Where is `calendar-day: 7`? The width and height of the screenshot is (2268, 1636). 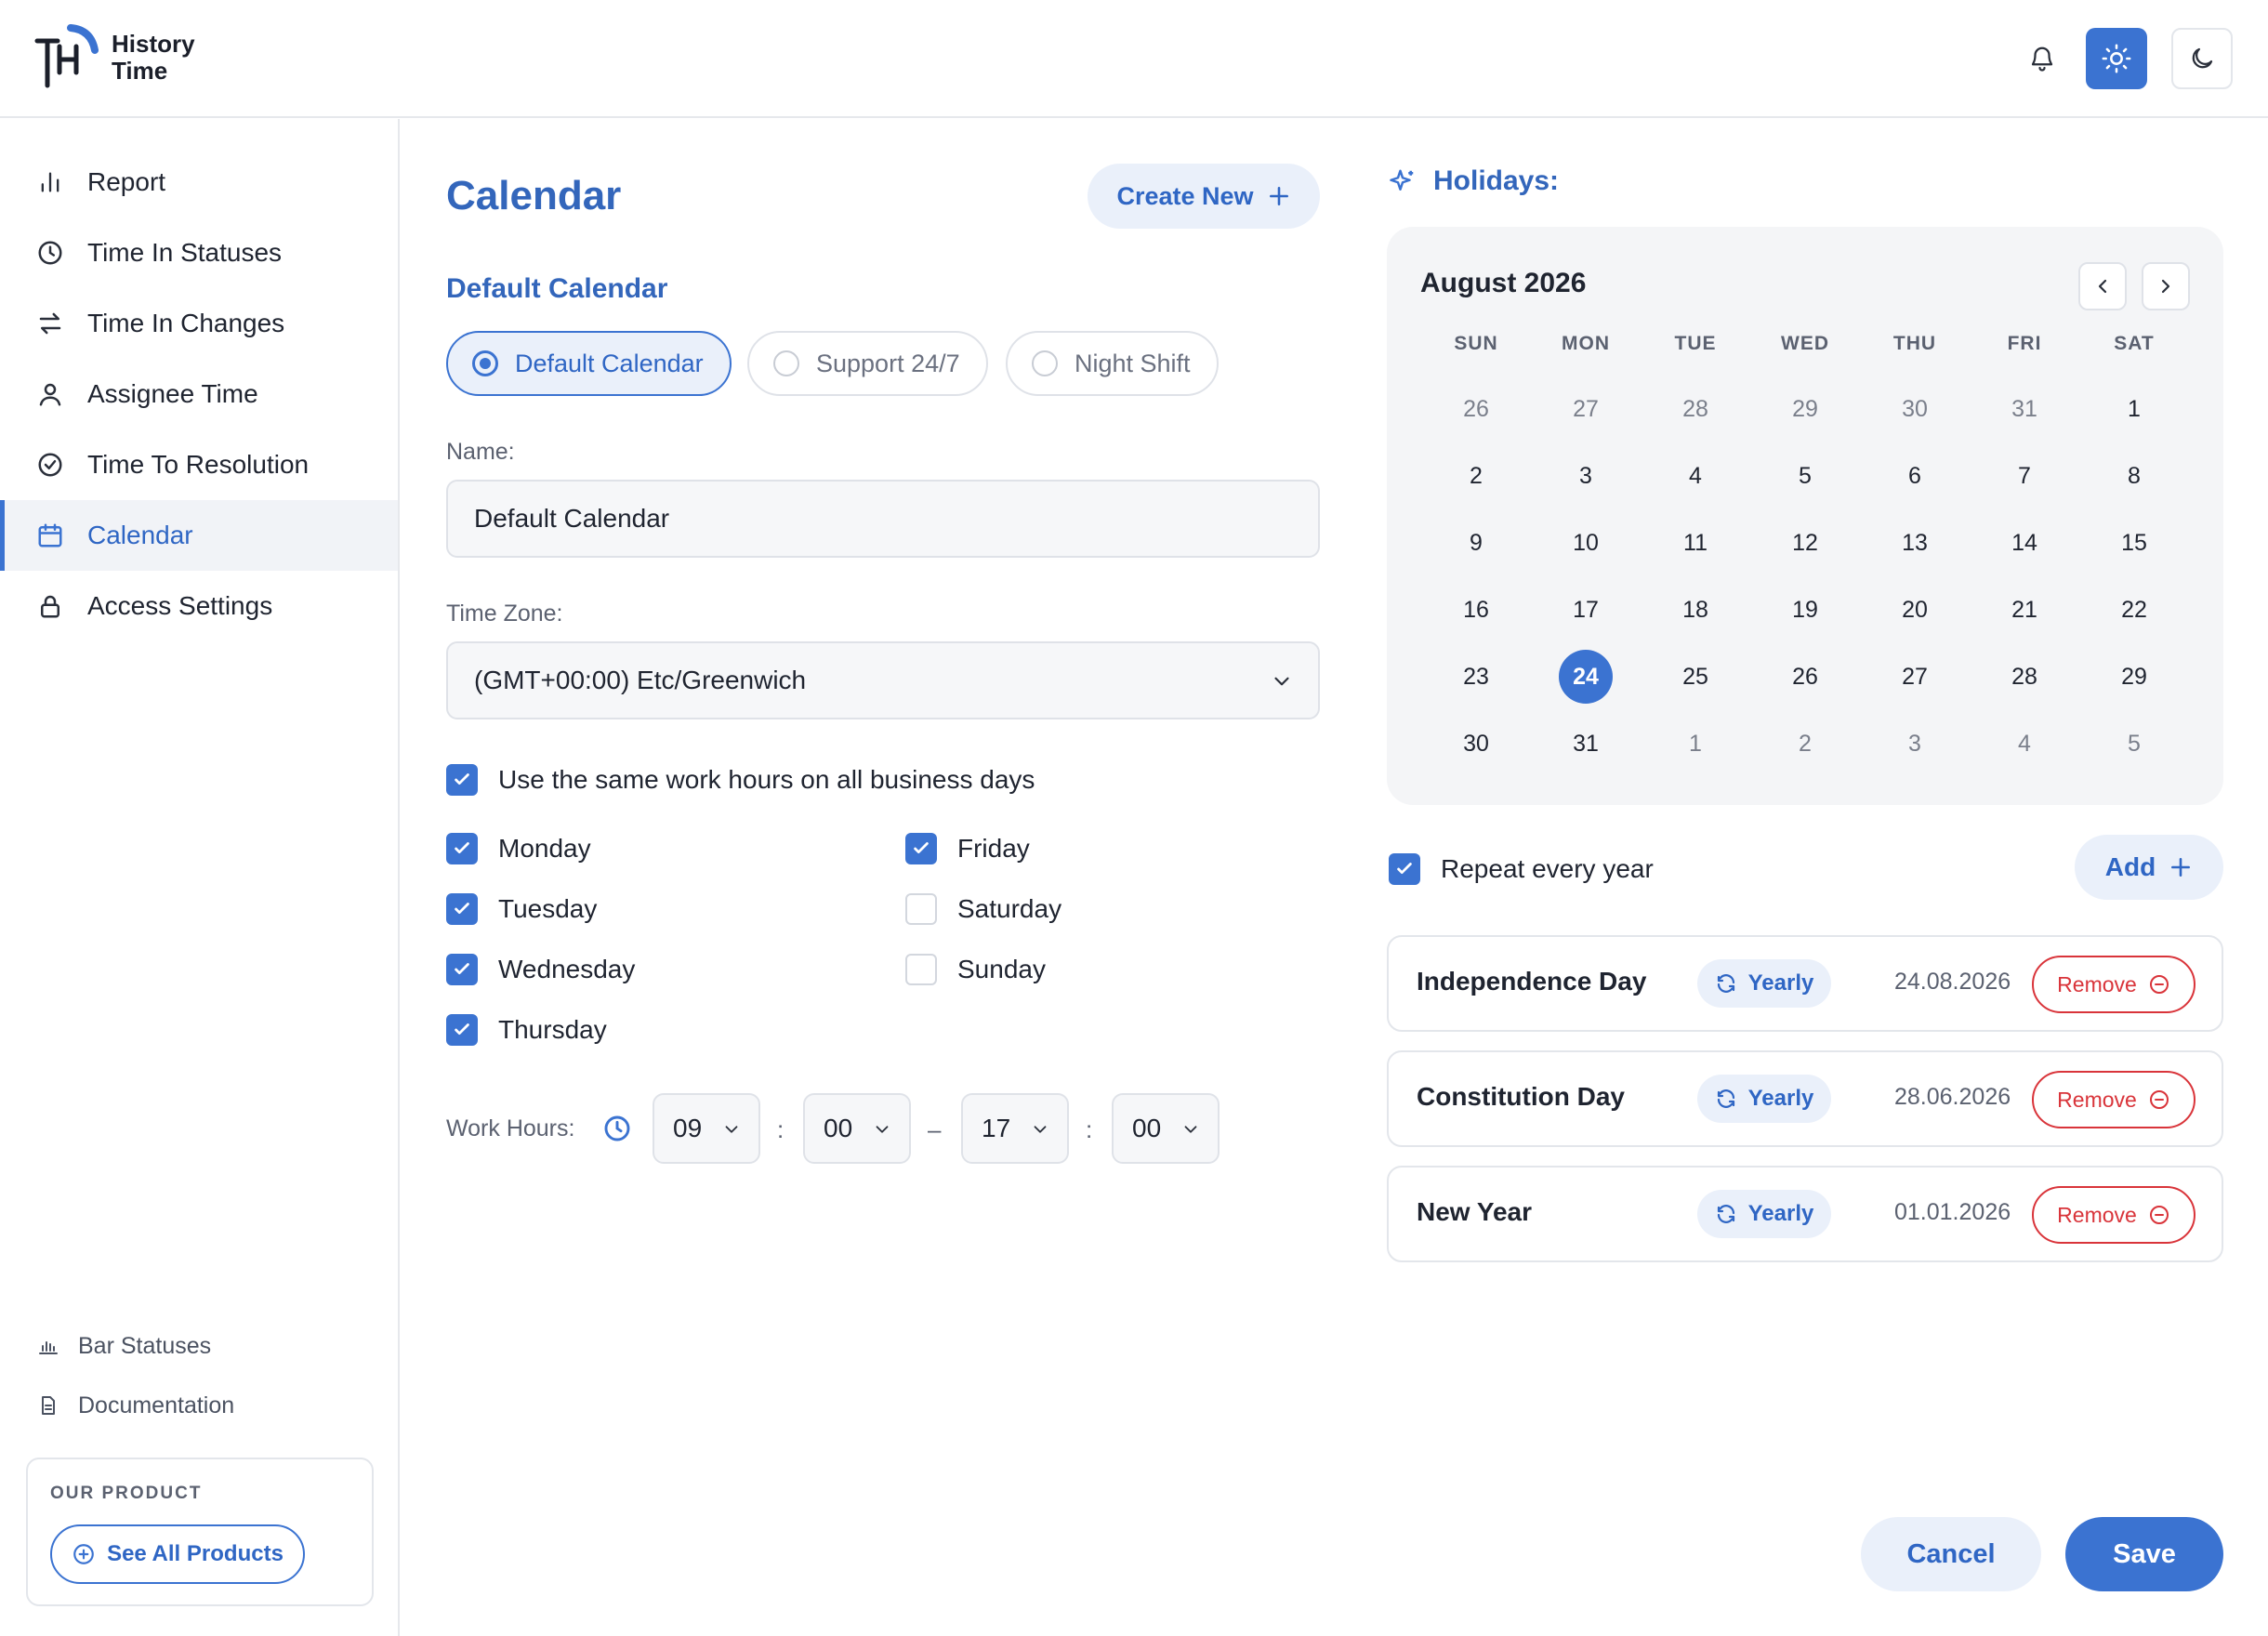
calendar-day: 7 is located at coordinates (2025, 476).